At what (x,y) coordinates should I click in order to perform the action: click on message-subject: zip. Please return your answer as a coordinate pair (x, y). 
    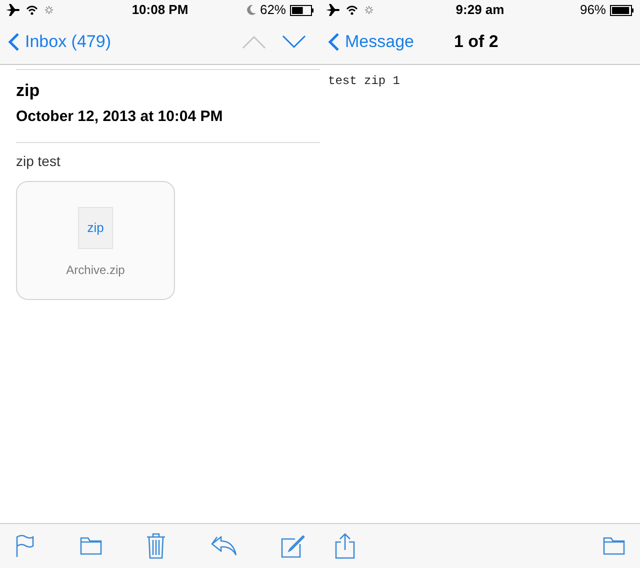
    Looking at the image, I should click on (28, 91).